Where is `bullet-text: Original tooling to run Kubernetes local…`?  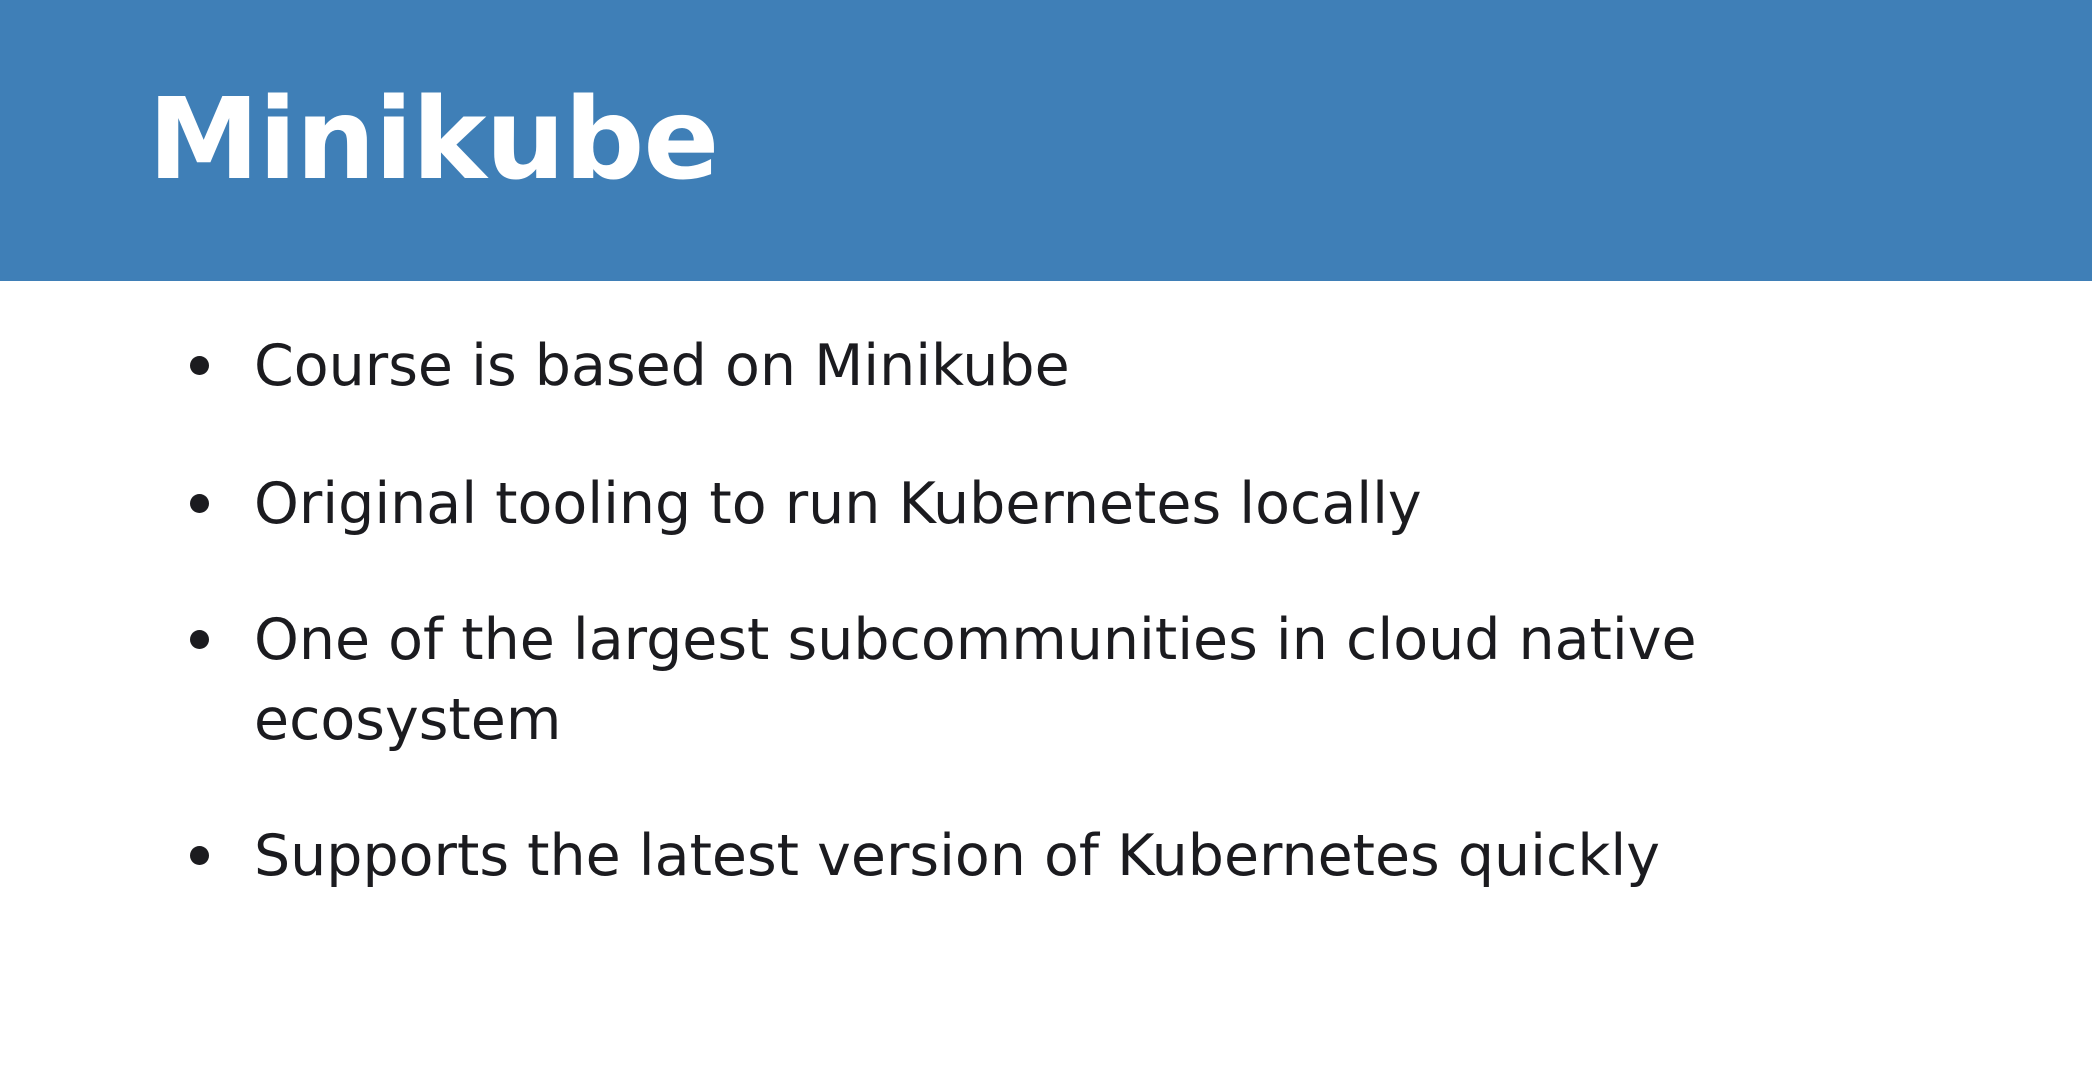 bullet-text: Original tooling to run Kubernetes local… is located at coordinates (838, 504).